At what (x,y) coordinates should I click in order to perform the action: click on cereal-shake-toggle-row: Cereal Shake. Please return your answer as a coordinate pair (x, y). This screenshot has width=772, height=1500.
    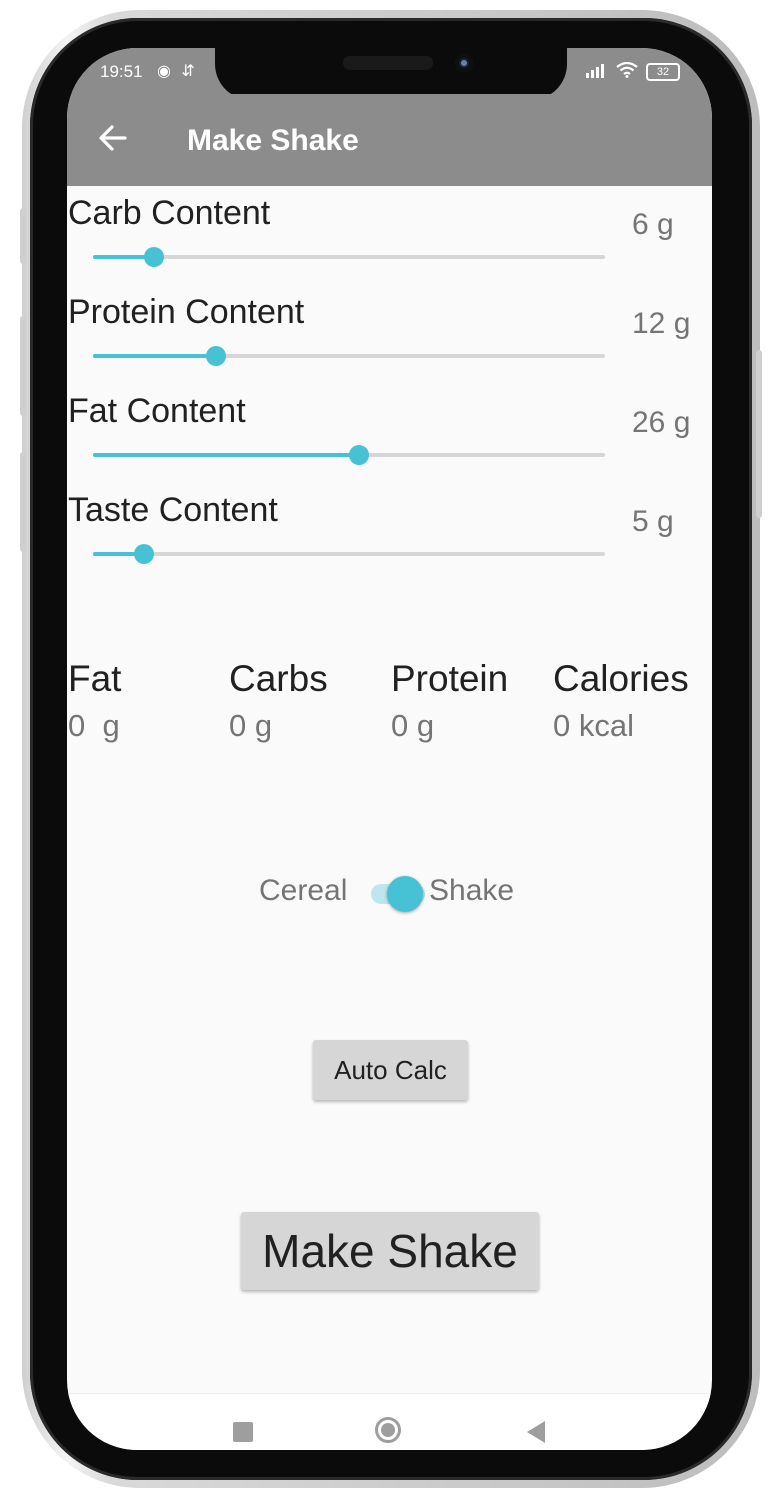
    Looking at the image, I should click on (389, 892).